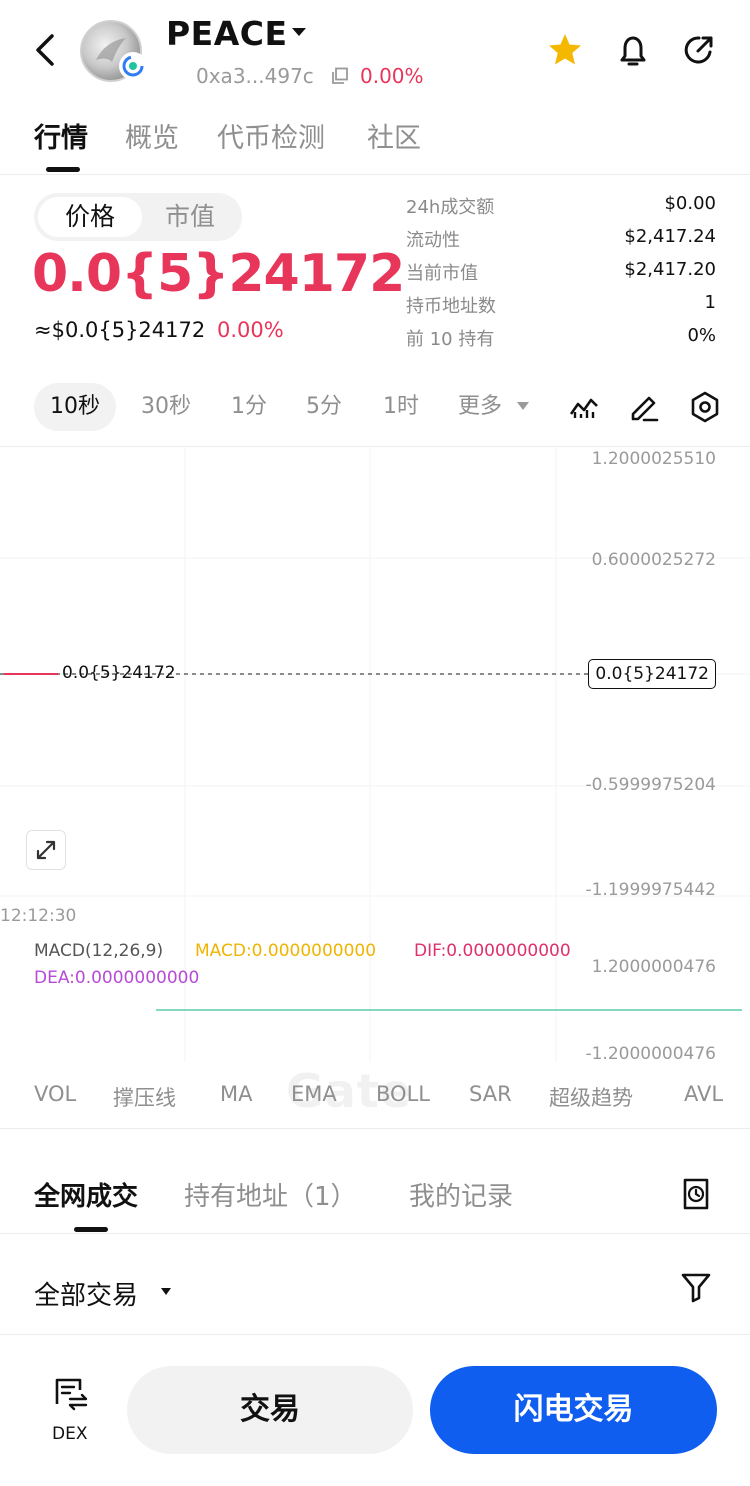 This screenshot has height=1486, width=750. What do you see at coordinates (480, 407) in the screenshot?
I see `timeframe-more: 更多` at bounding box center [480, 407].